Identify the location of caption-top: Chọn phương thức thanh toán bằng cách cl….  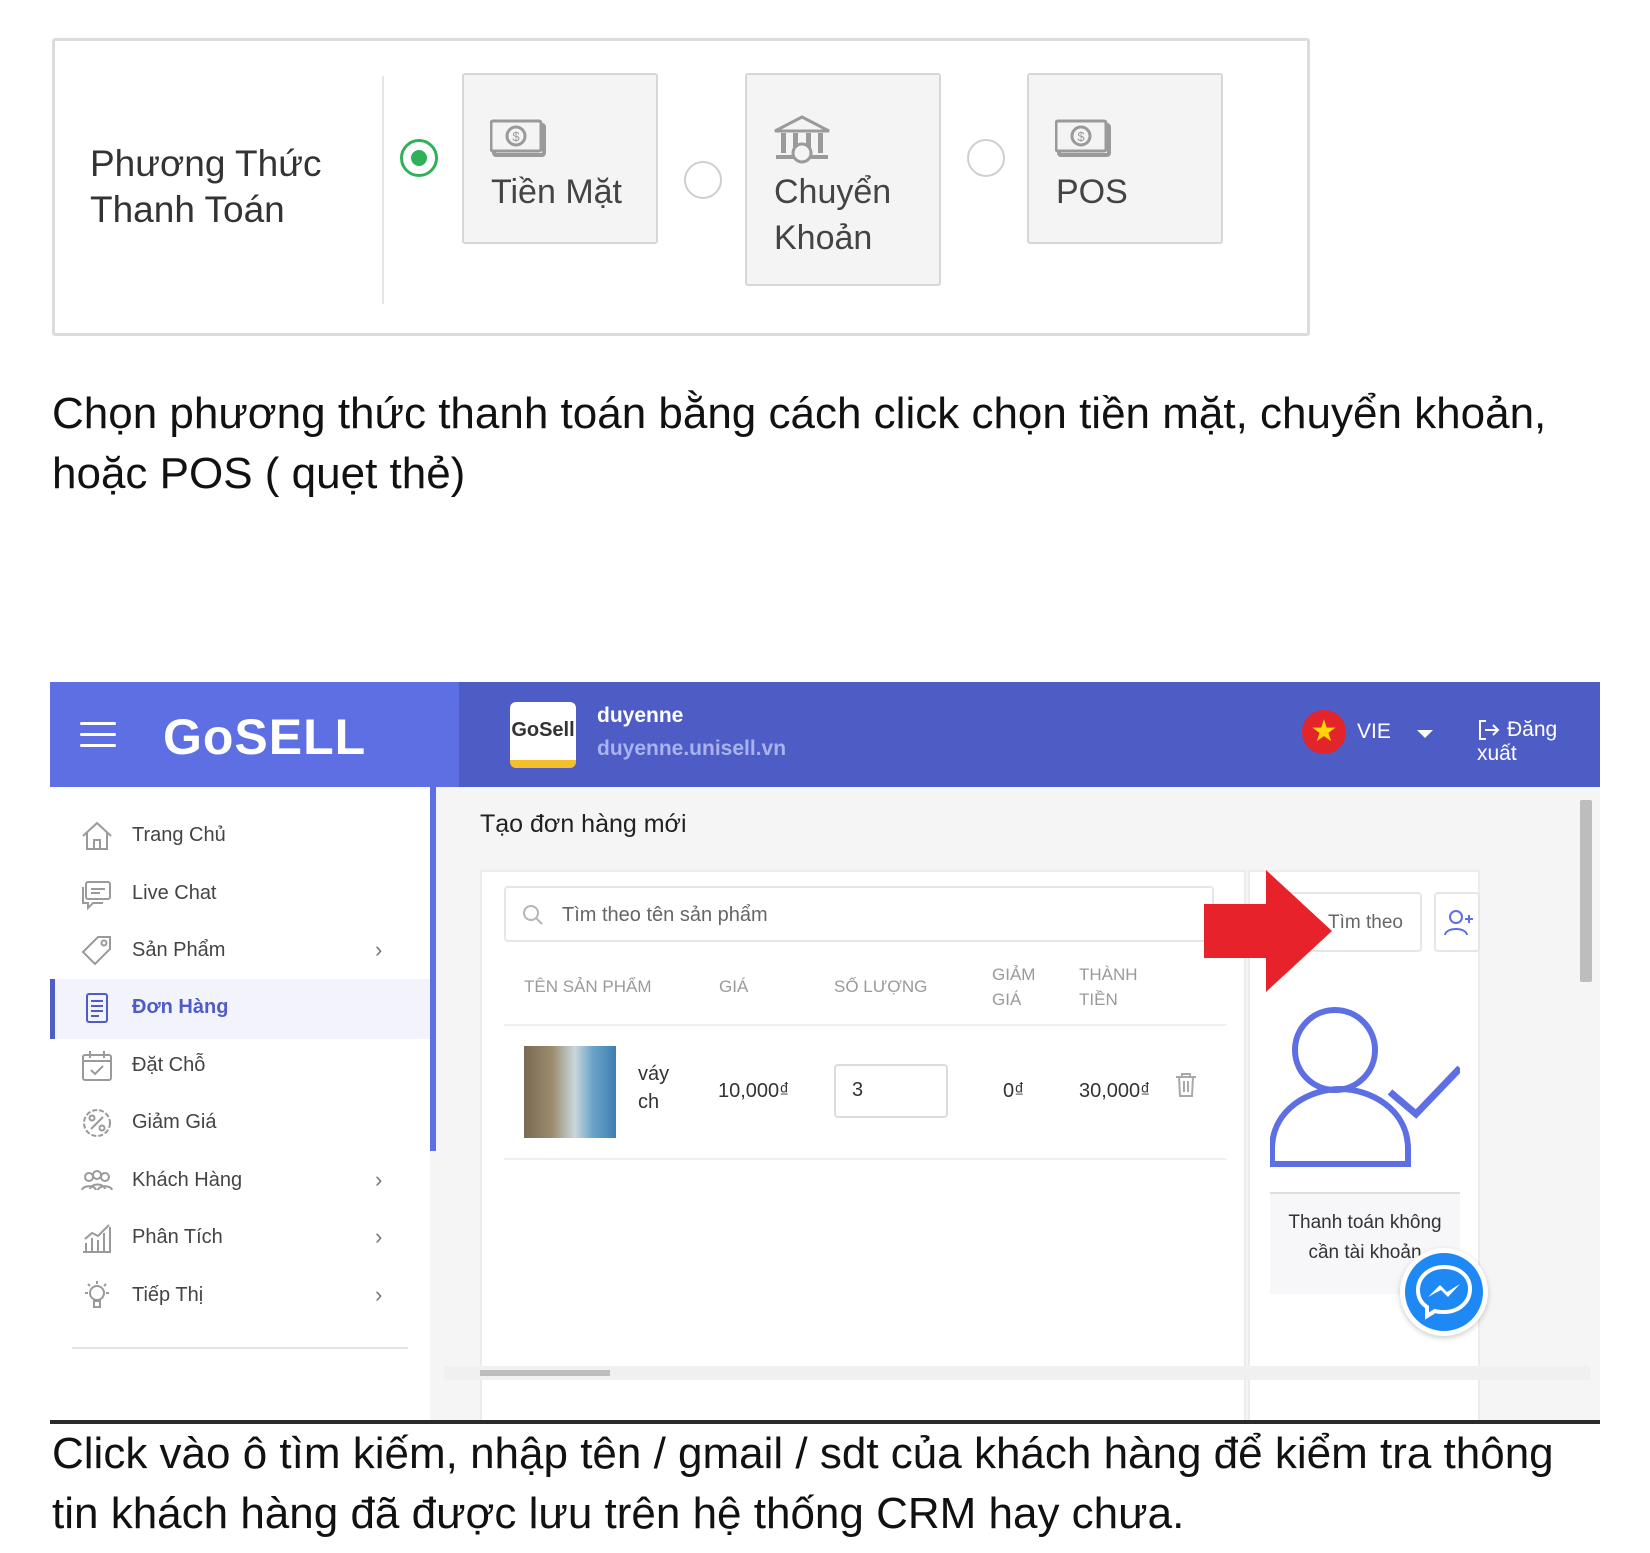
(799, 443).